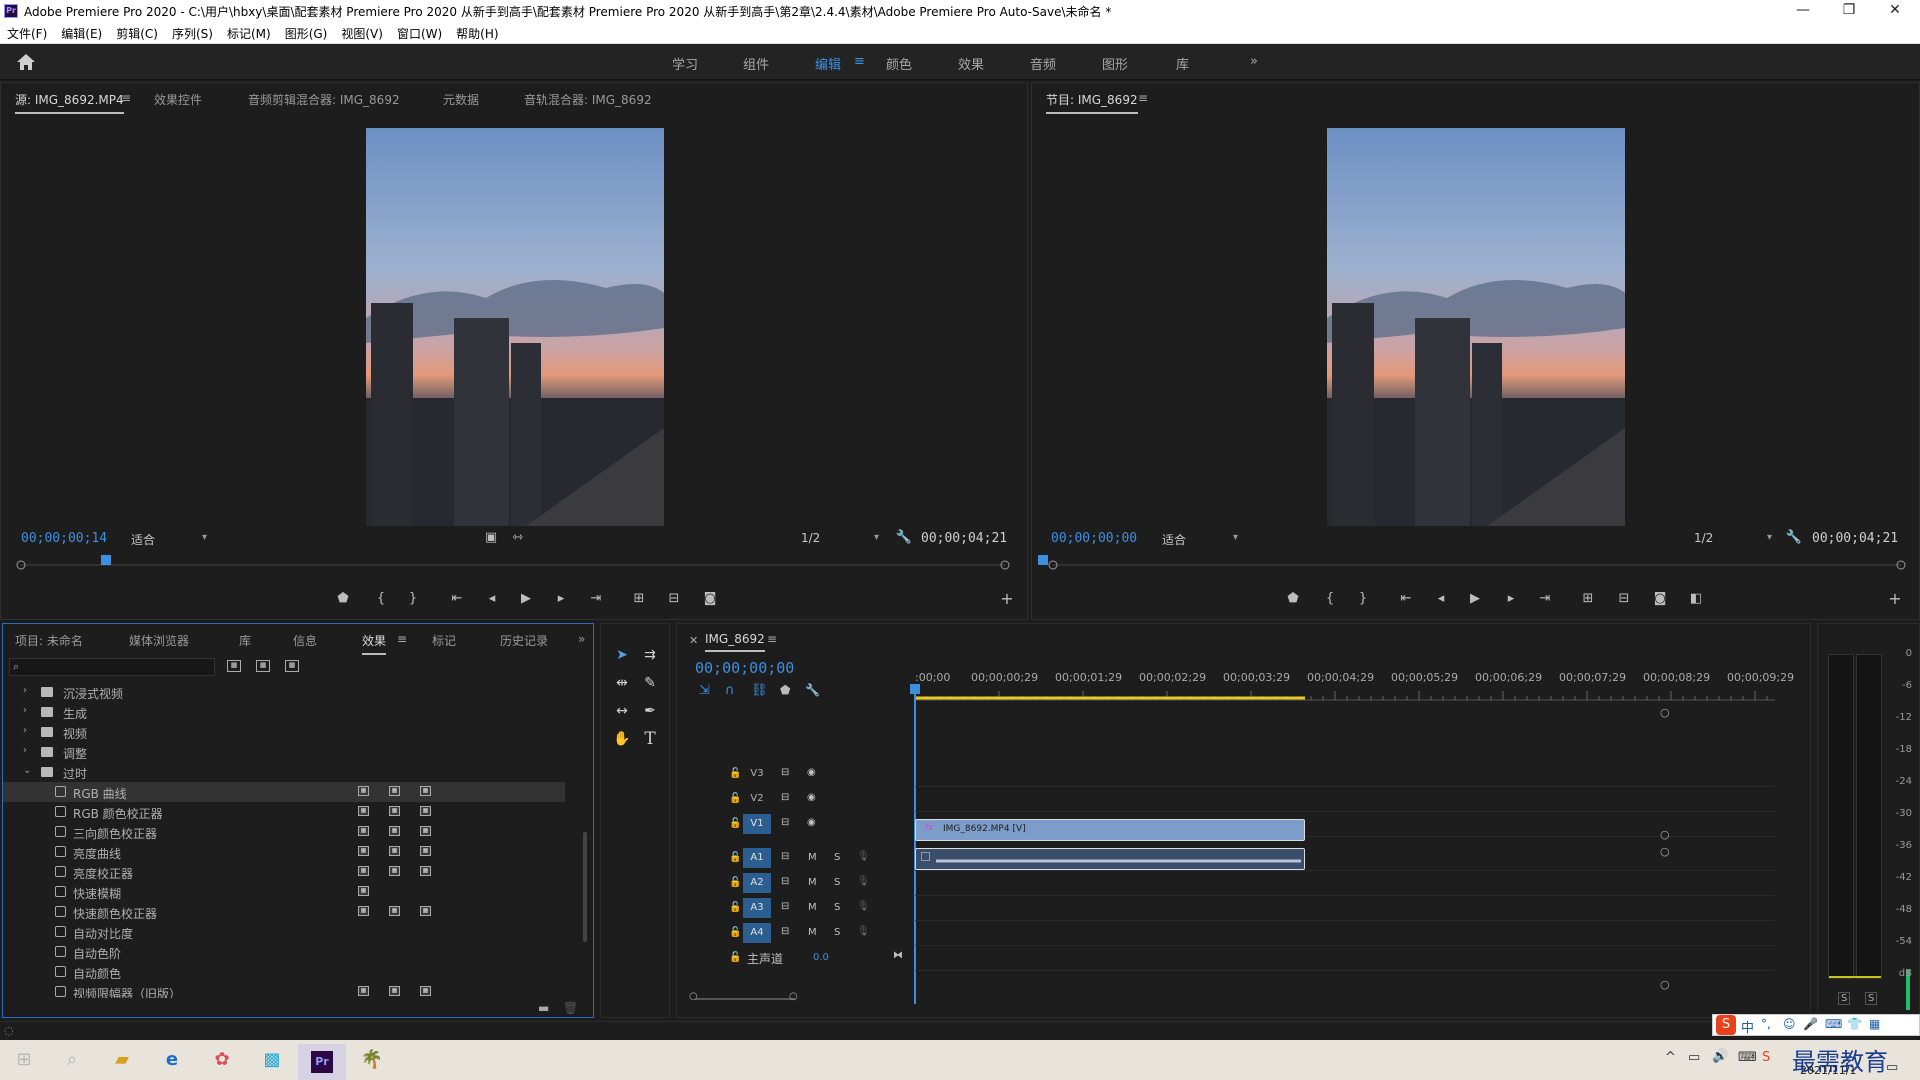 The width and height of the screenshot is (1920, 1080). Describe the element at coordinates (362, 32) in the screenshot. I see `menu-view: 视图(V)` at that location.